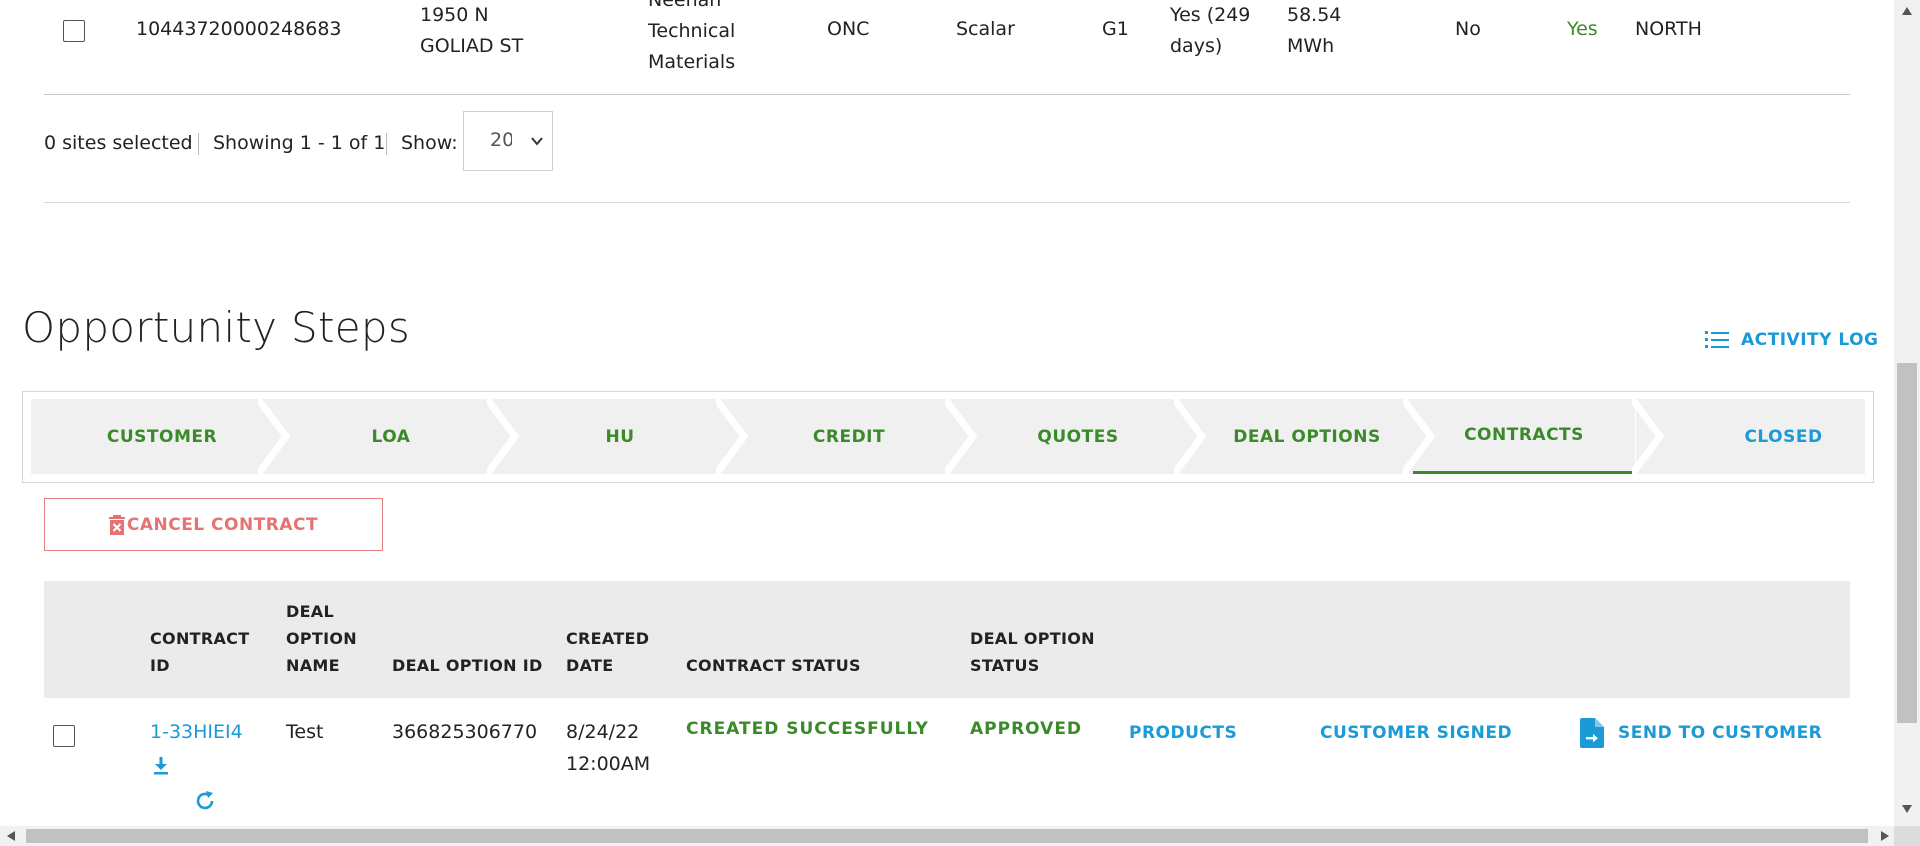  What do you see at coordinates (1907, 543) in the screenshot?
I see `vertical-scrollbar-thumb` at bounding box center [1907, 543].